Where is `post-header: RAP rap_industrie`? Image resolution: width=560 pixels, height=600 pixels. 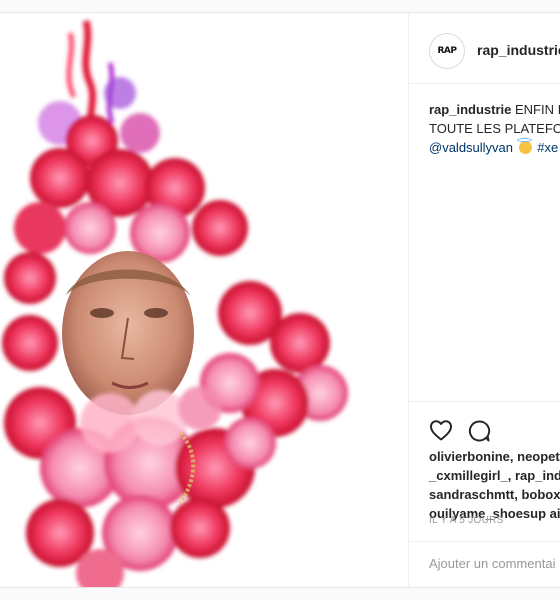
post-header: RAP rap_industrie is located at coordinates (484, 48).